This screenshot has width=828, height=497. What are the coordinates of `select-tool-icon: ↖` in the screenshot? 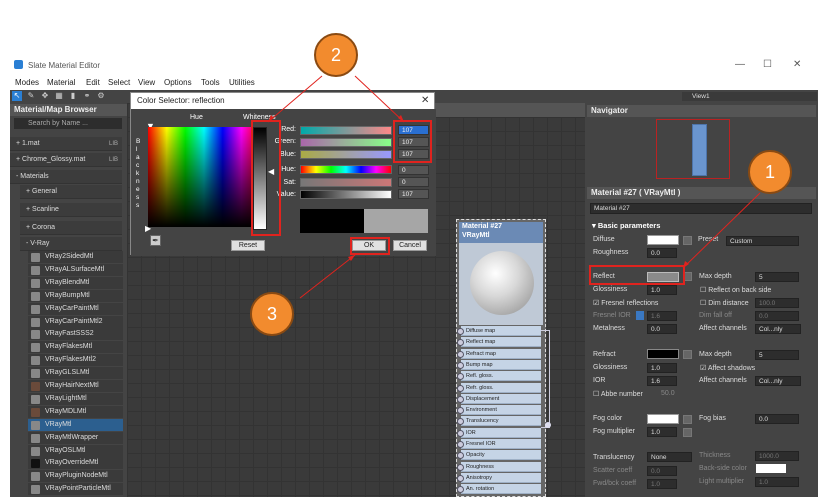 It's located at (17, 96).